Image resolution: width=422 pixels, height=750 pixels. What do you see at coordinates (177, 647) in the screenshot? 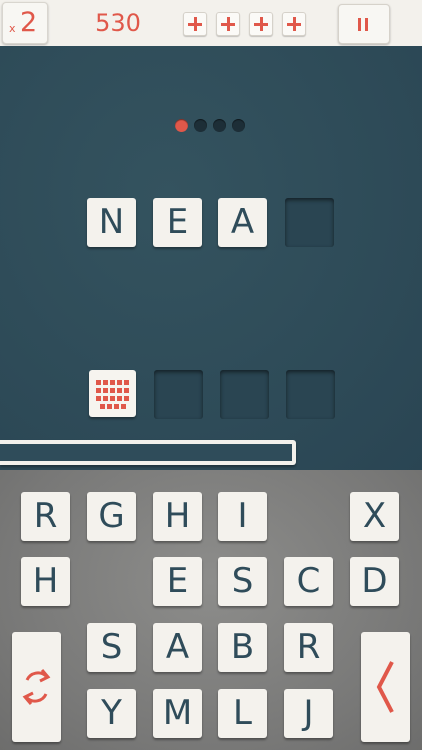
I see `letter-key: A` at bounding box center [177, 647].